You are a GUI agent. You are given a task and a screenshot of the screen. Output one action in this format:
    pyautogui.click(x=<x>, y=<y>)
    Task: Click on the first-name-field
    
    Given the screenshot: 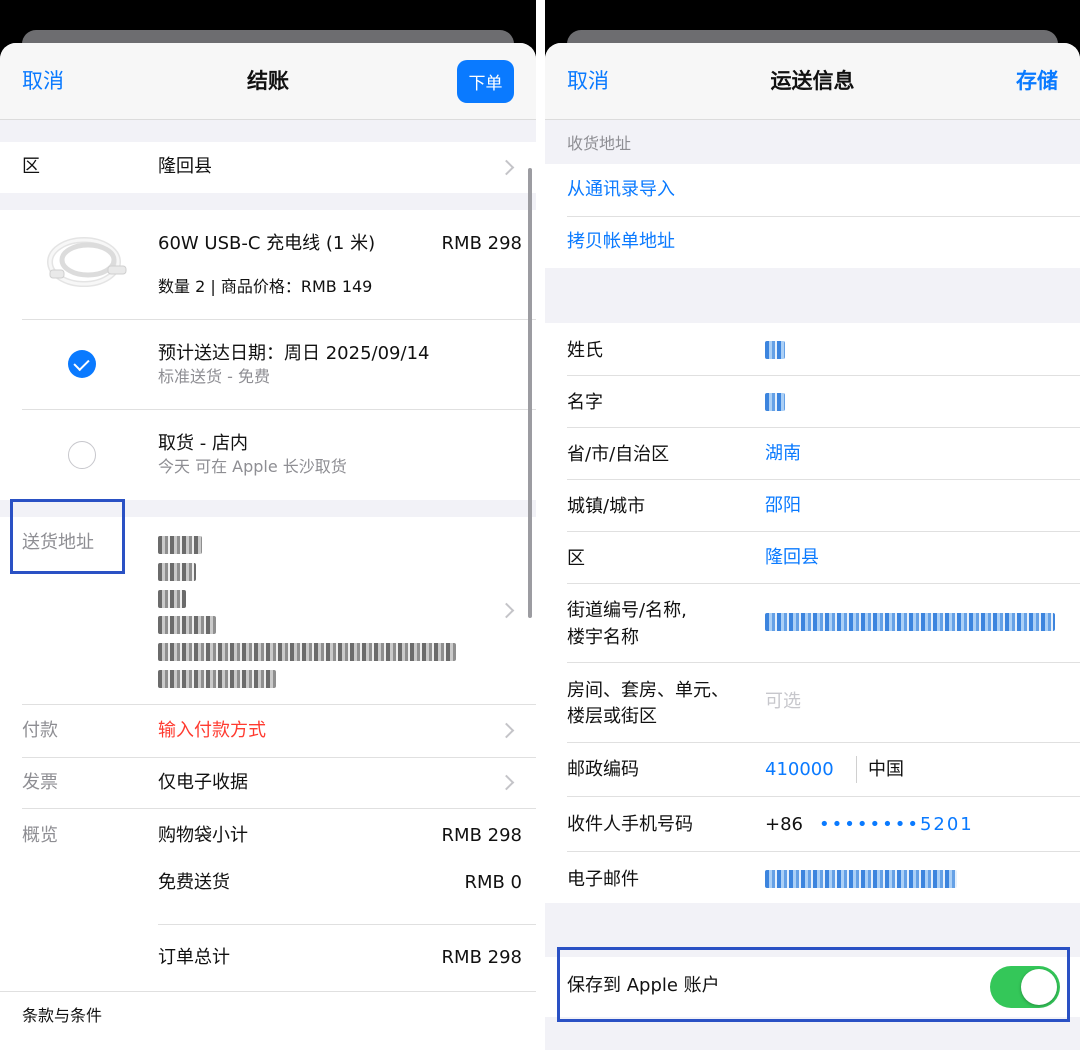 What is the action you would take?
    pyautogui.click(x=775, y=402)
    